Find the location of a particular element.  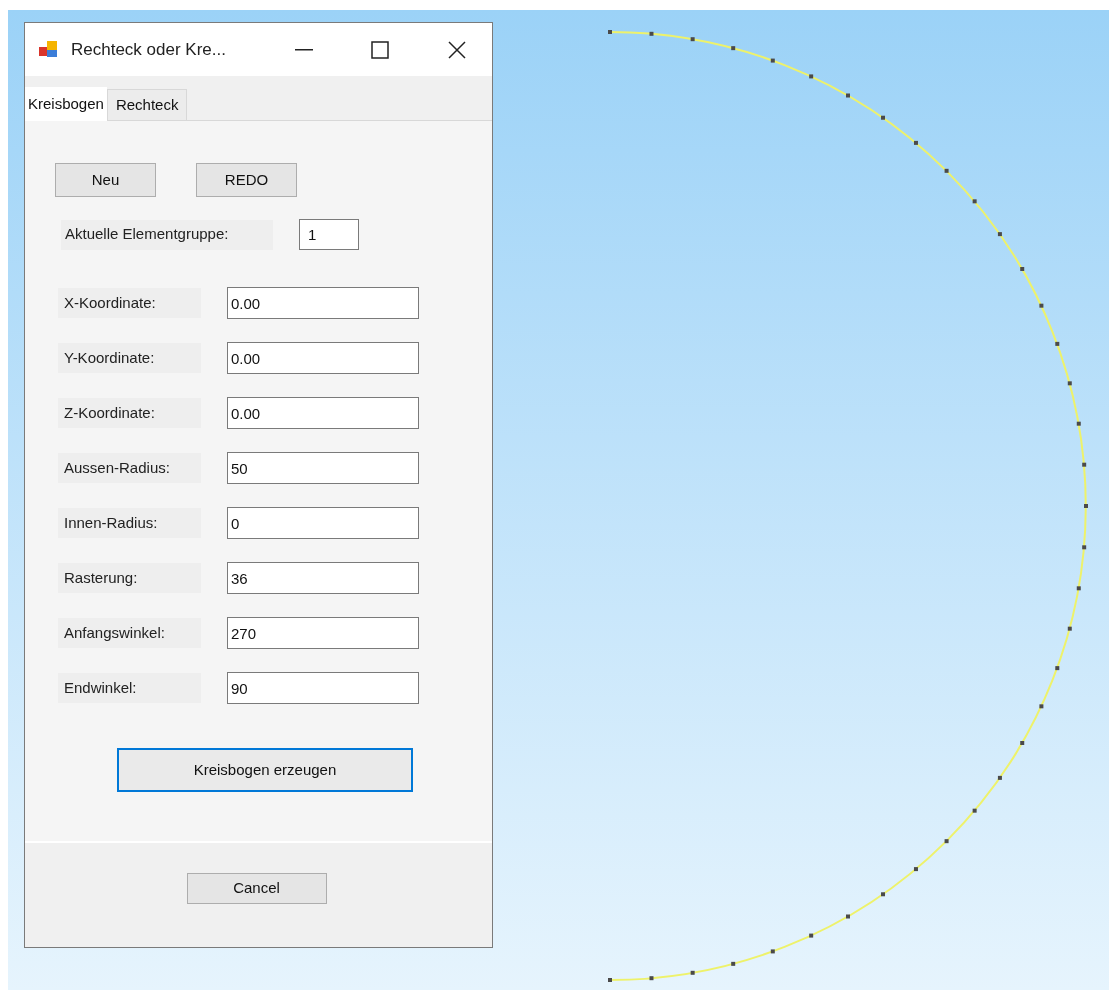

tab: Kreisbogen is located at coordinates (66, 104).